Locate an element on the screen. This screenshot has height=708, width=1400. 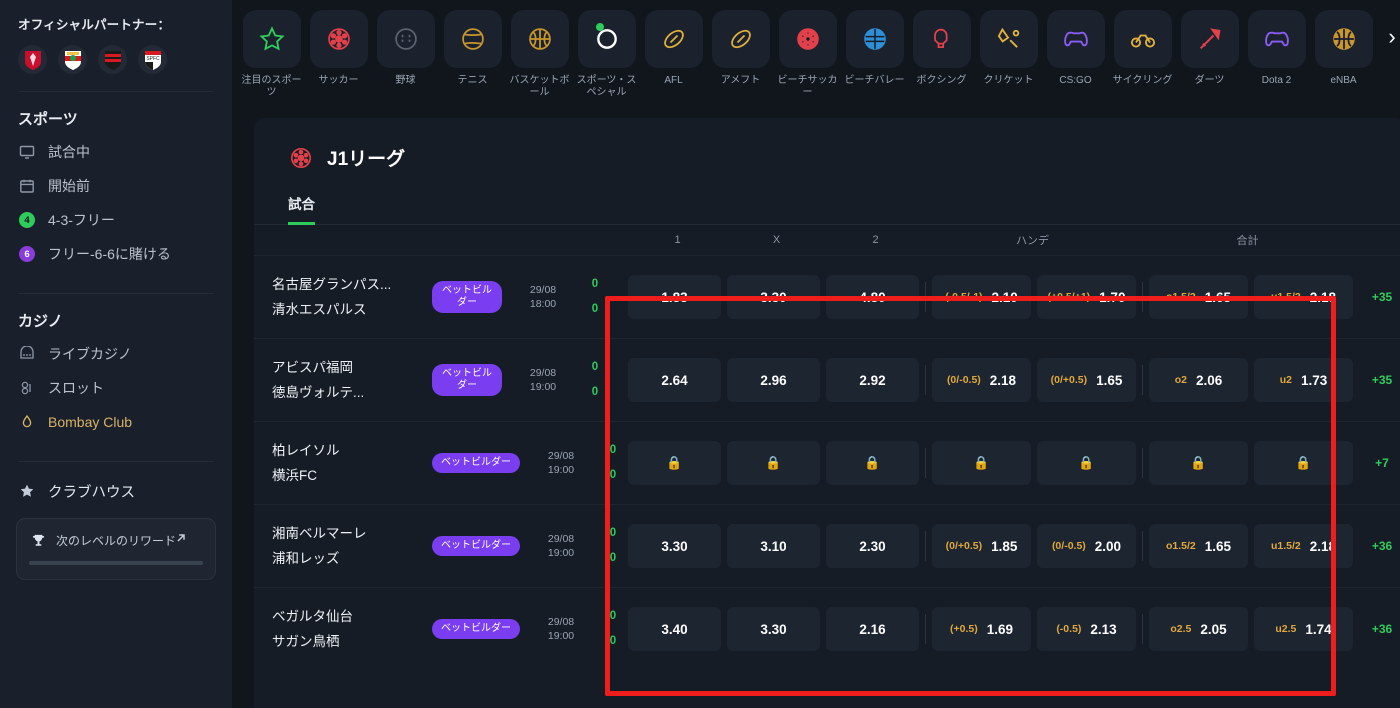
sport-tab-csgo: CS:GO is located at coordinates (1075, 46).